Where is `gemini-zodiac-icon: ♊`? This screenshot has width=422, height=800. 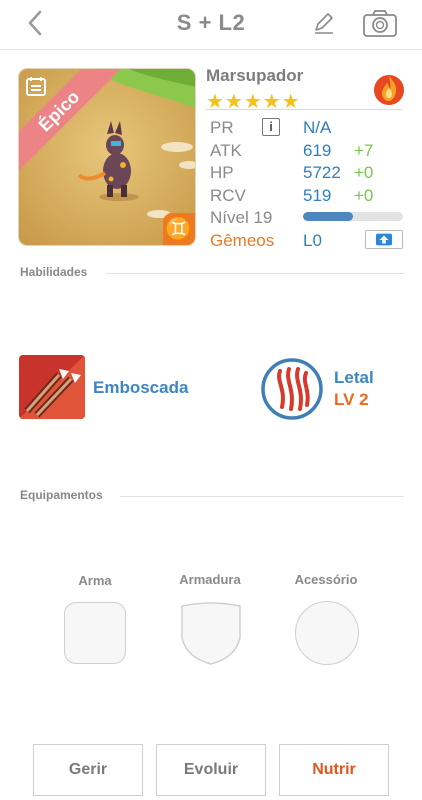
gemini-zodiac-icon: ♊ is located at coordinates (179, 229).